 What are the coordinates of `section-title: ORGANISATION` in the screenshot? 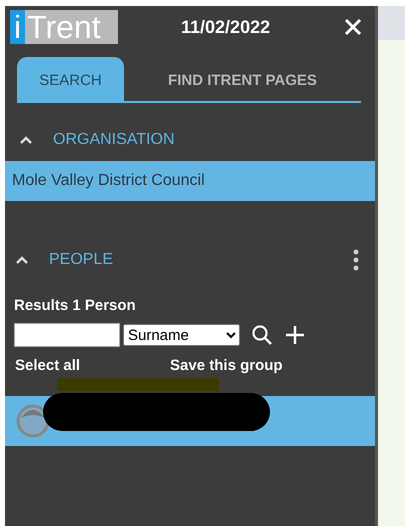 It's located at (113, 140).